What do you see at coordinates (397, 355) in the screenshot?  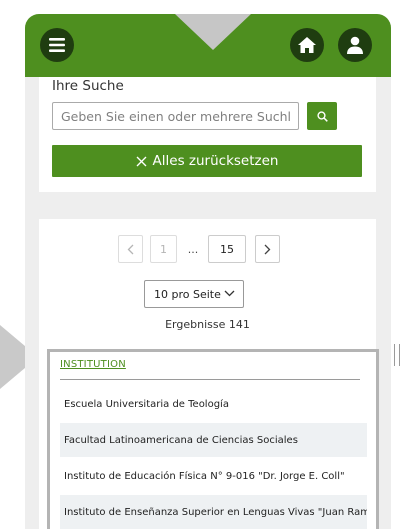 I see `scrollbar-handle` at bounding box center [397, 355].